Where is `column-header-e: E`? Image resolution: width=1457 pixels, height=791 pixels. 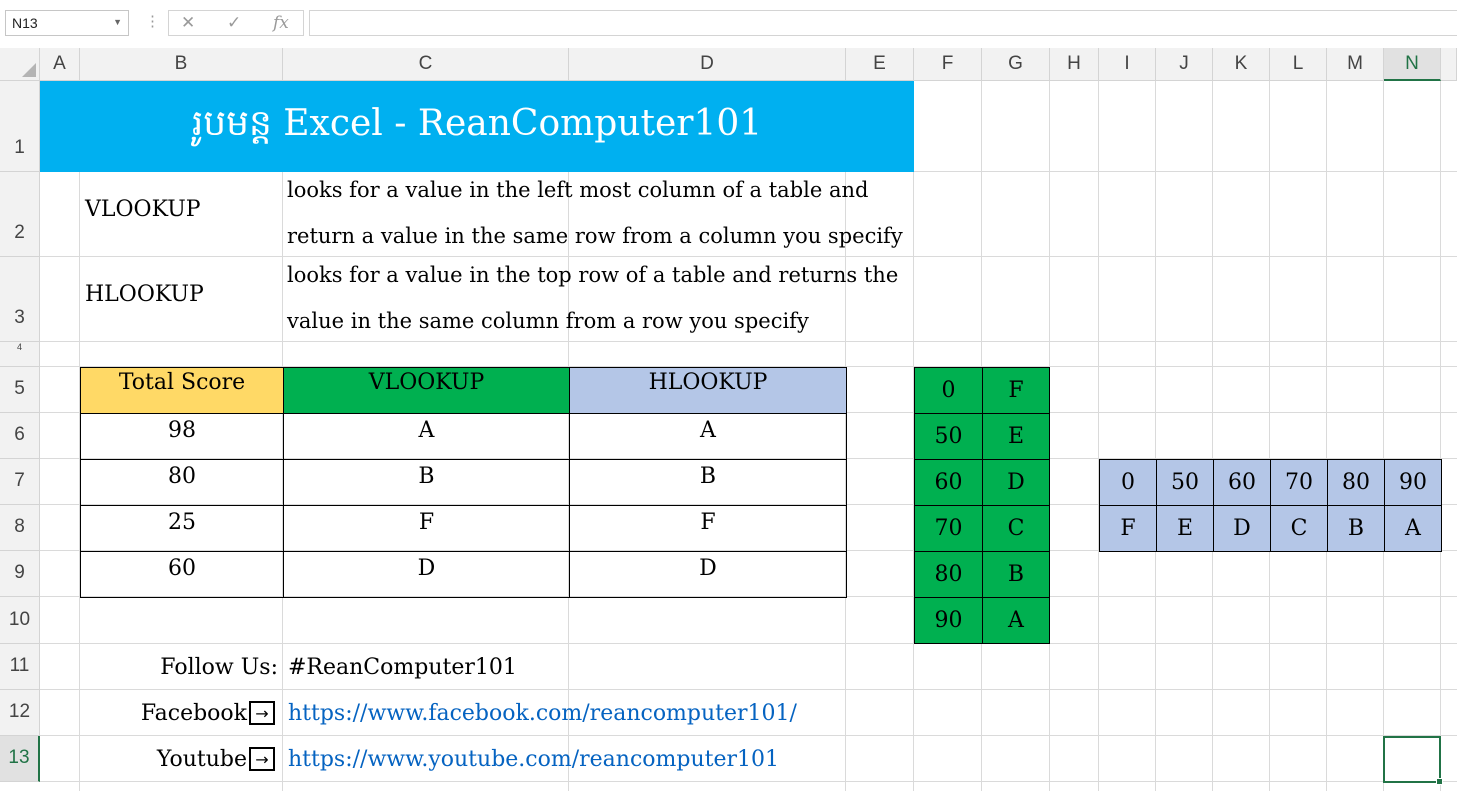
column-header-e: E is located at coordinates (880, 64).